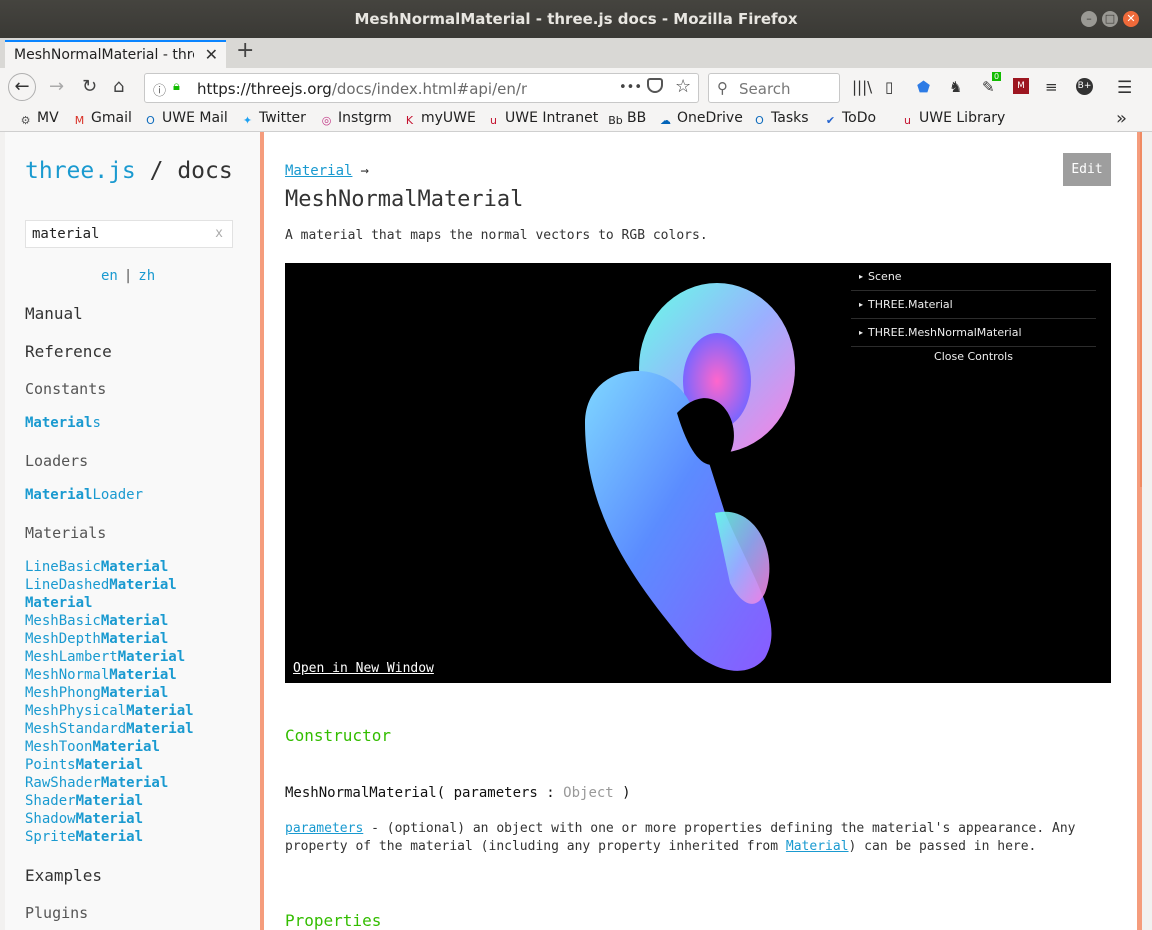  I want to click on logo-link: three.js, so click(80, 171).